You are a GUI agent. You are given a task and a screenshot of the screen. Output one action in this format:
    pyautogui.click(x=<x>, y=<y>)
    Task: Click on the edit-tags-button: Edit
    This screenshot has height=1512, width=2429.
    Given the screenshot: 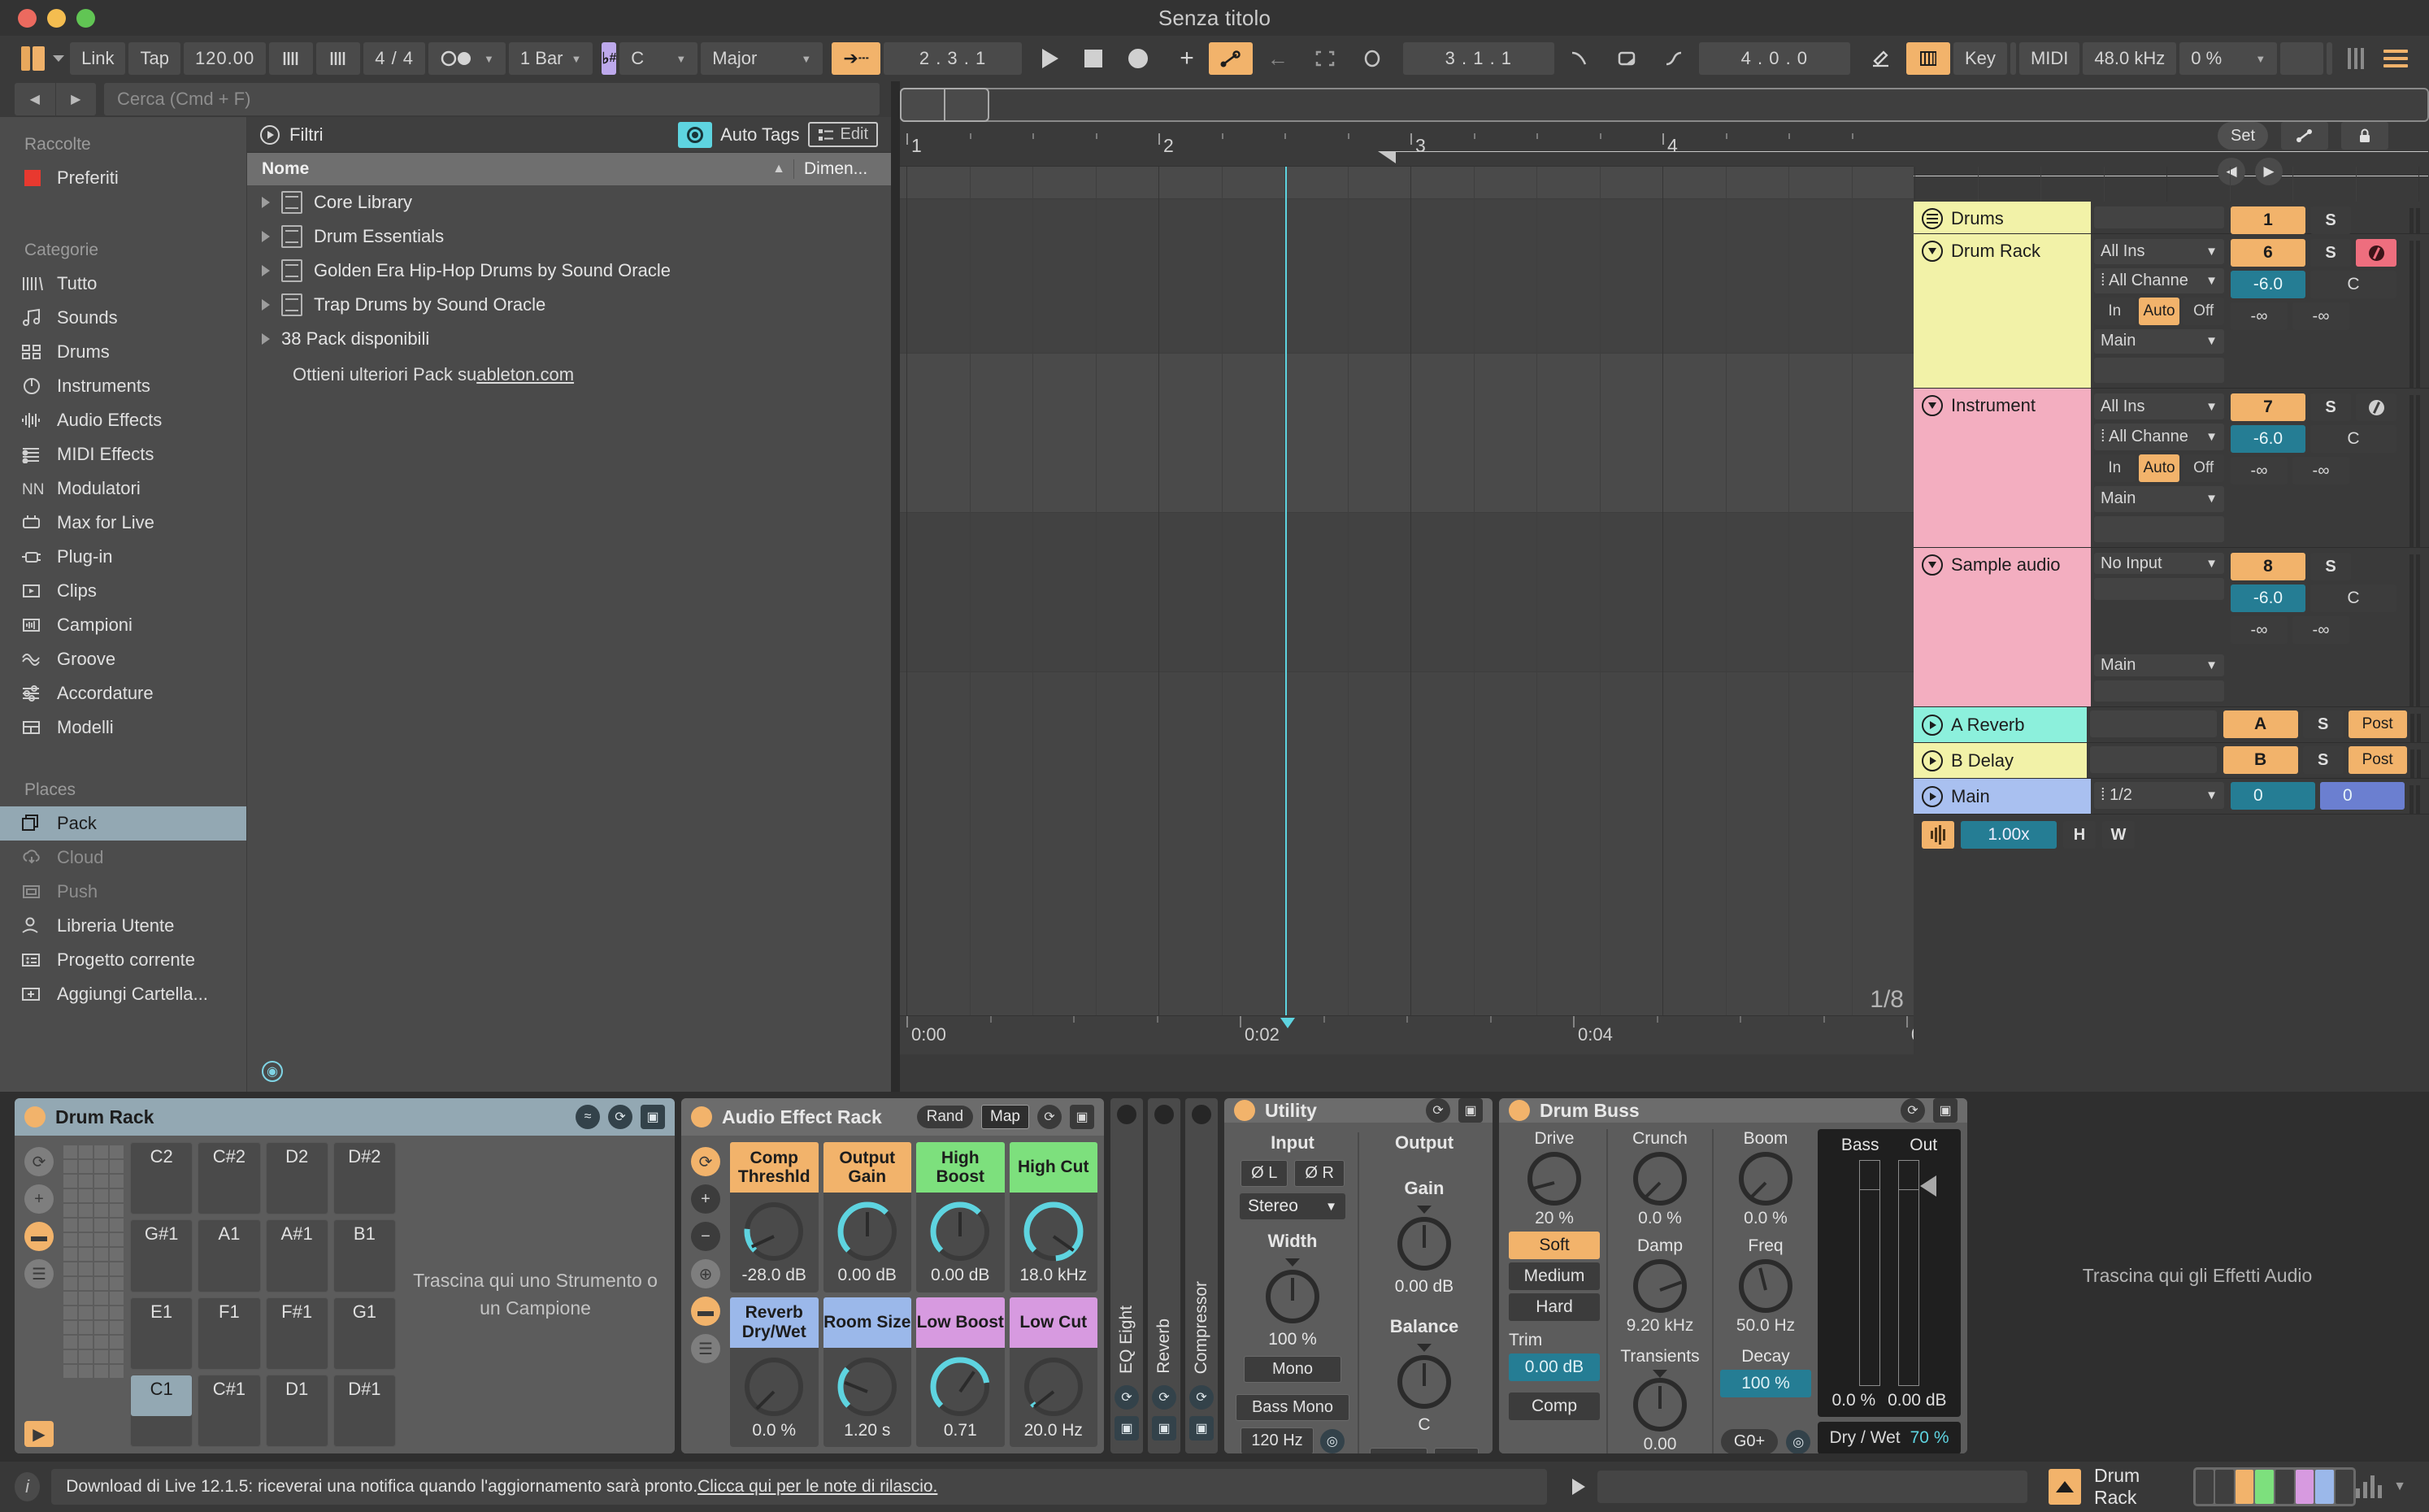 What is the action you would take?
    pyautogui.click(x=843, y=134)
    